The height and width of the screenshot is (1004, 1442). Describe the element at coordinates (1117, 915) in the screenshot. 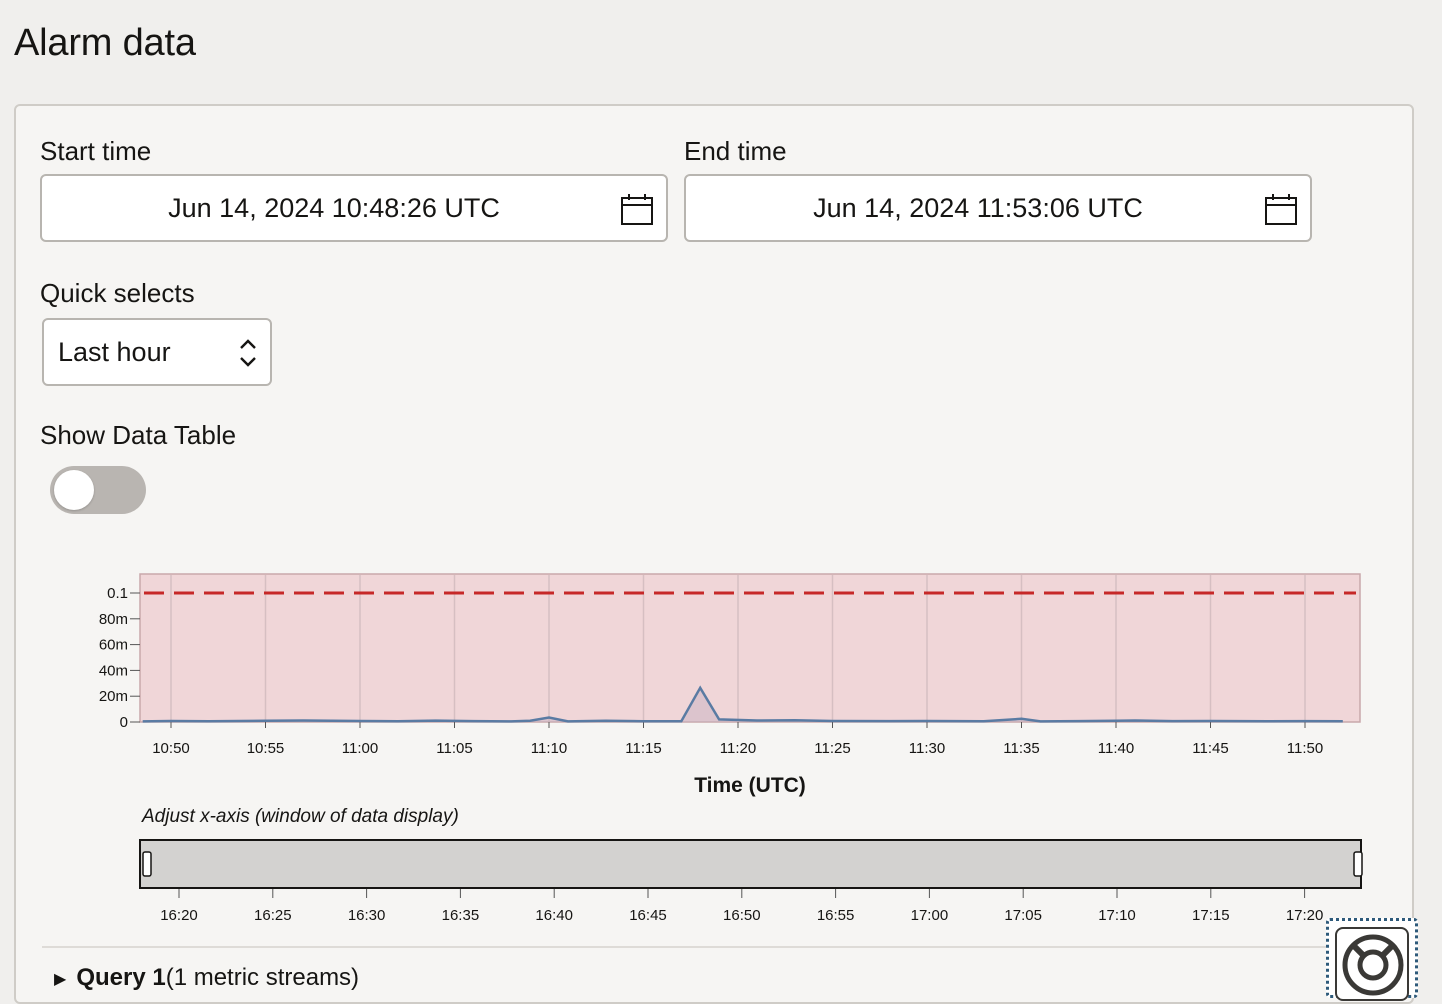

I see `range-tick-label: 17:10` at that location.